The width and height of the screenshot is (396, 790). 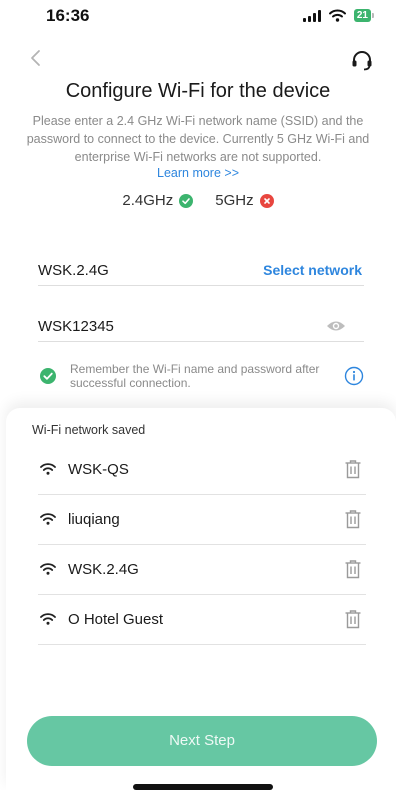 I want to click on password-field: WSK12345, so click(x=201, y=328).